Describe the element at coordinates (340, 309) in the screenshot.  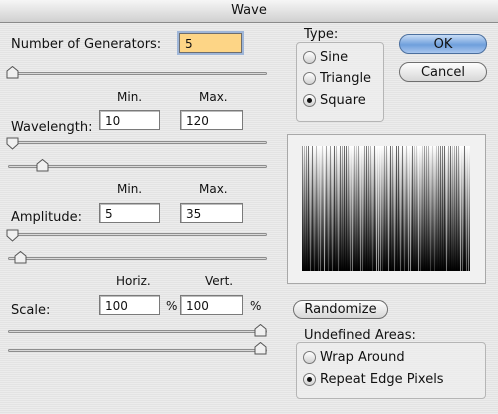
I see `randomize-button: Randomize` at that location.